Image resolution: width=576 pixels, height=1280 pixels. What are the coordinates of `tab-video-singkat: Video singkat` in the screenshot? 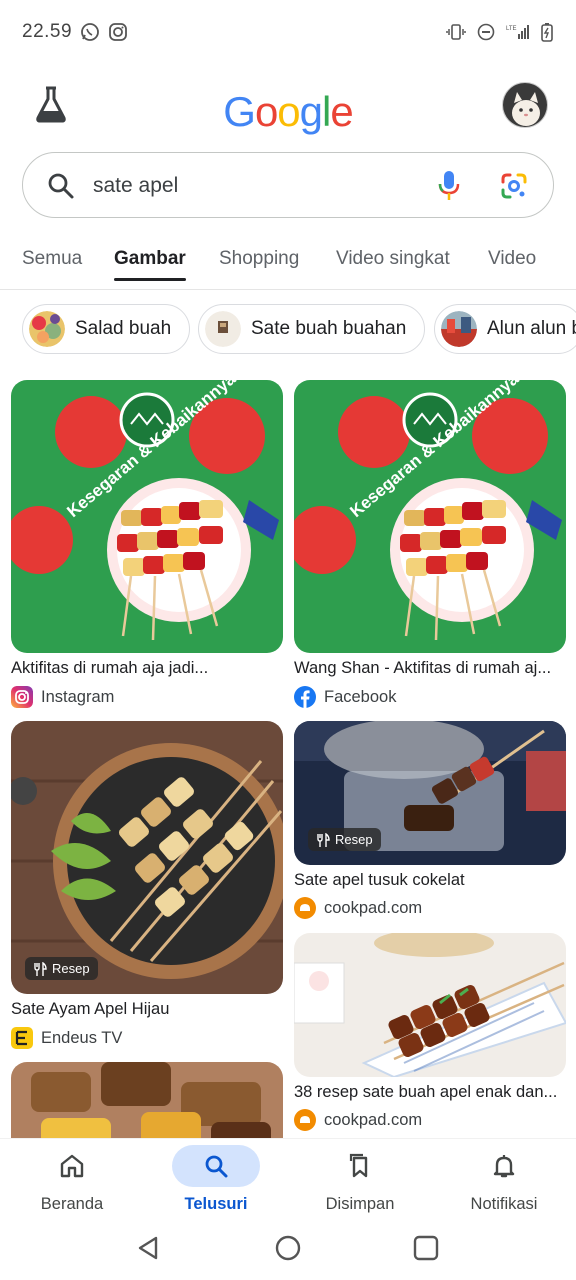 It's located at (393, 259).